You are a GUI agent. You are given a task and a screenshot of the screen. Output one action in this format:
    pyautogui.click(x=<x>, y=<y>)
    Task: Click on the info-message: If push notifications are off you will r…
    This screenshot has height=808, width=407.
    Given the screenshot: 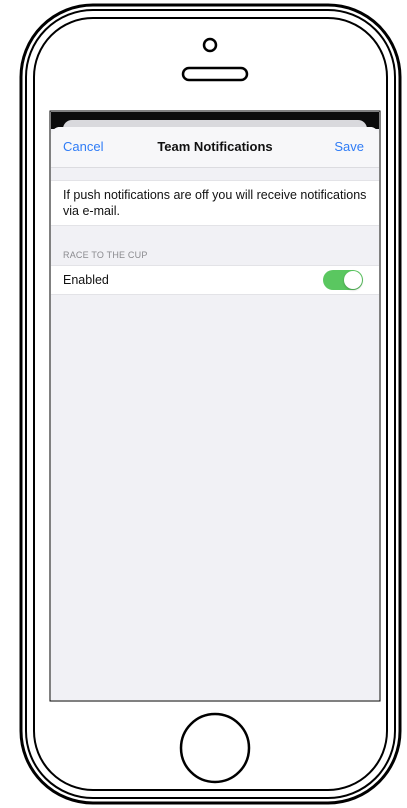 What is the action you would take?
    pyautogui.click(x=215, y=203)
    